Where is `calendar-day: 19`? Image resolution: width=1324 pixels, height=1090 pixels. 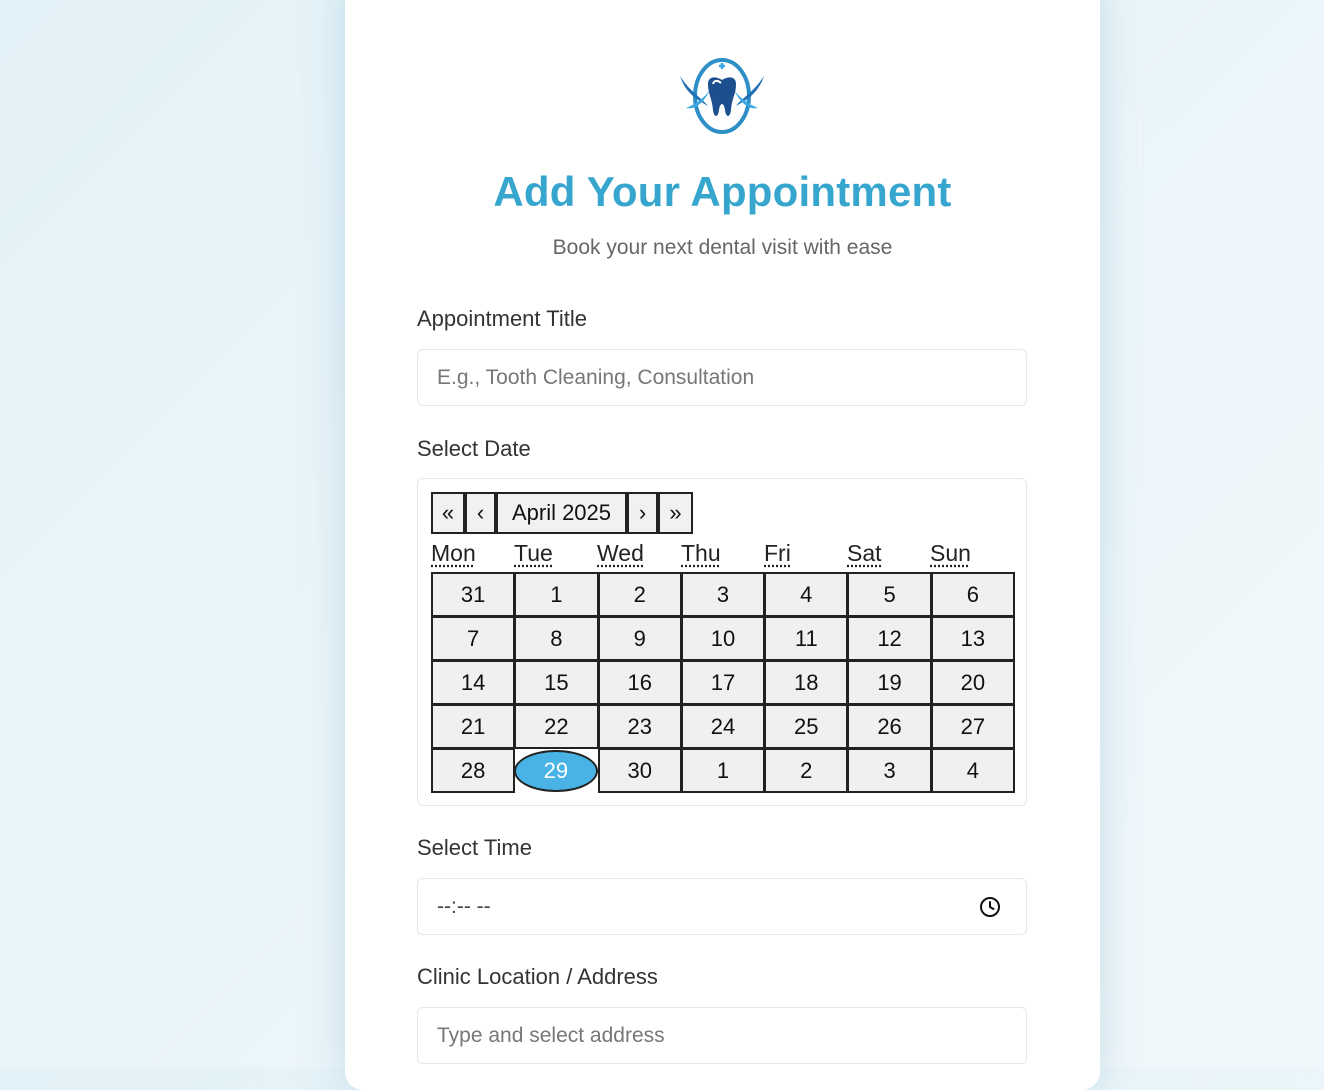
calendar-day: 19 is located at coordinates (889, 682).